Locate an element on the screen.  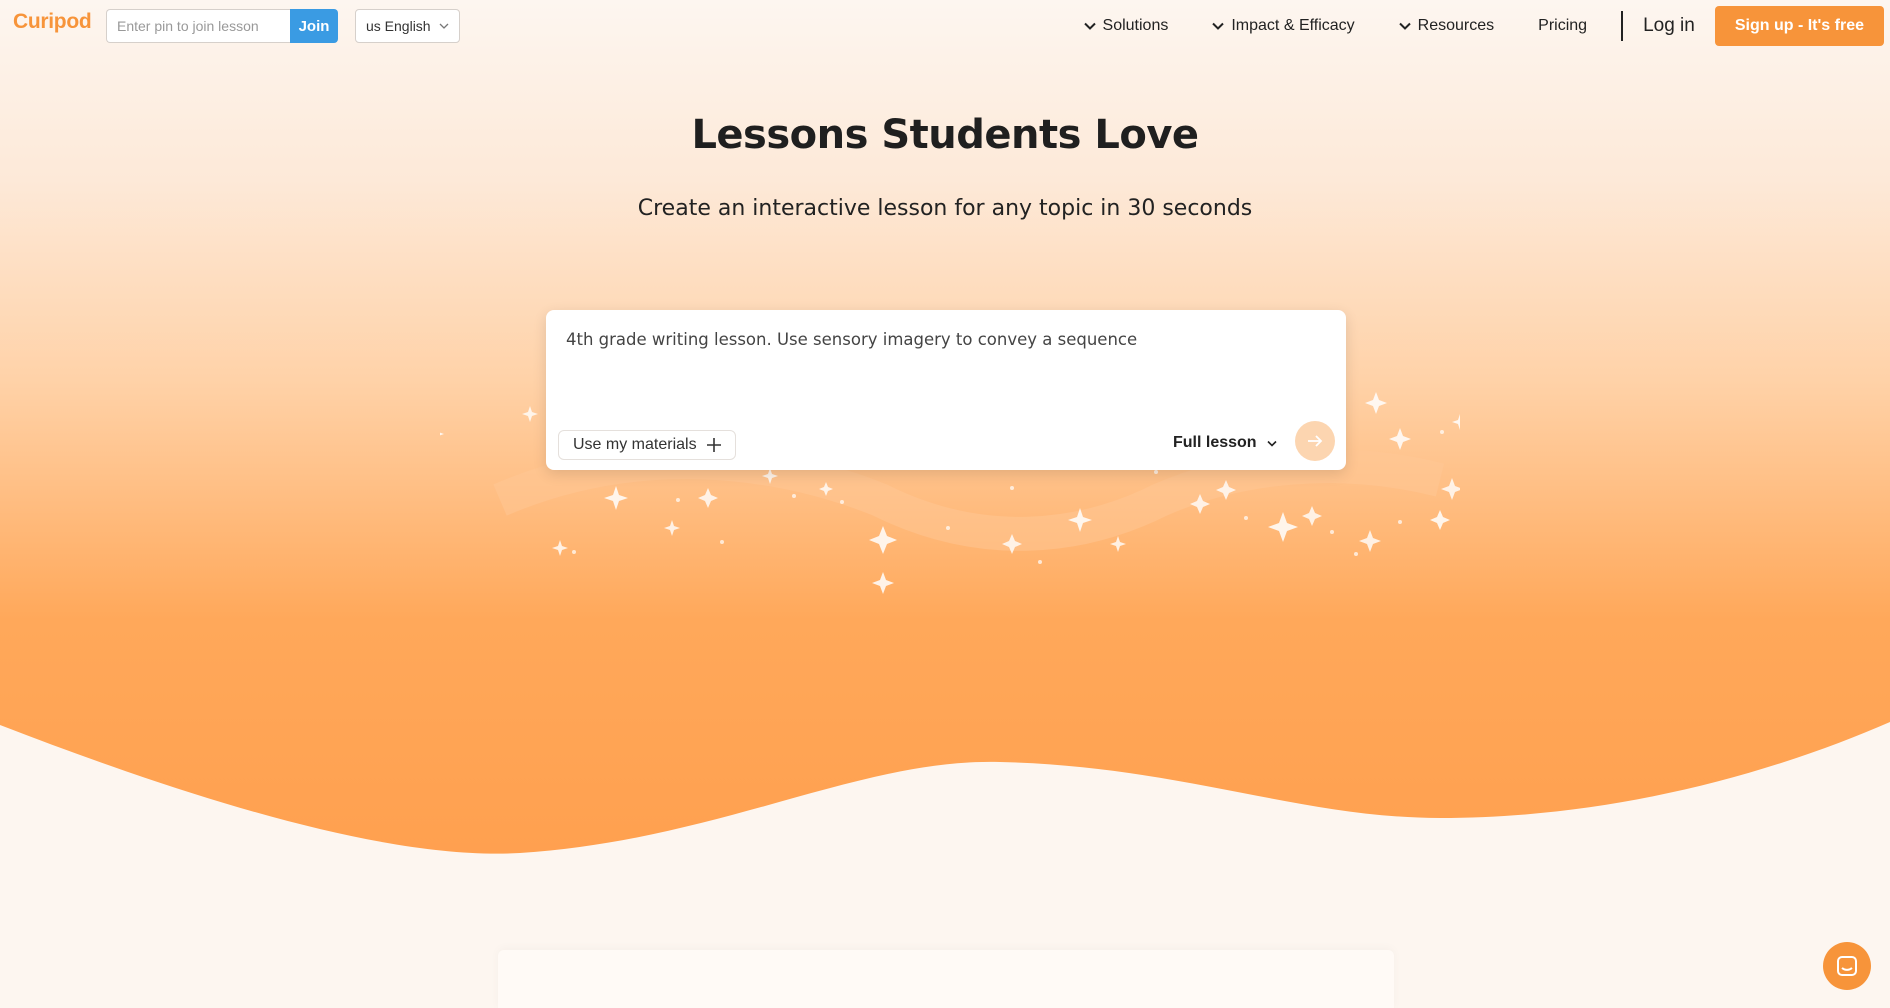
plus-icon is located at coordinates (713, 445).